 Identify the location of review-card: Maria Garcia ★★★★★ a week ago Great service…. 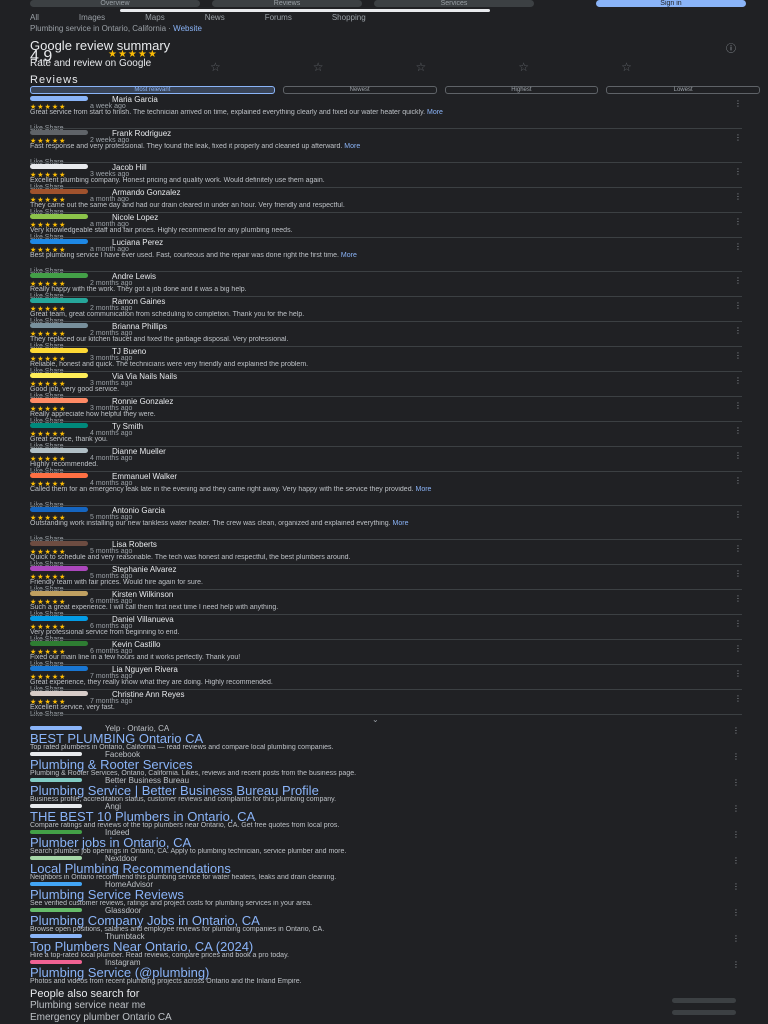
(386, 113).